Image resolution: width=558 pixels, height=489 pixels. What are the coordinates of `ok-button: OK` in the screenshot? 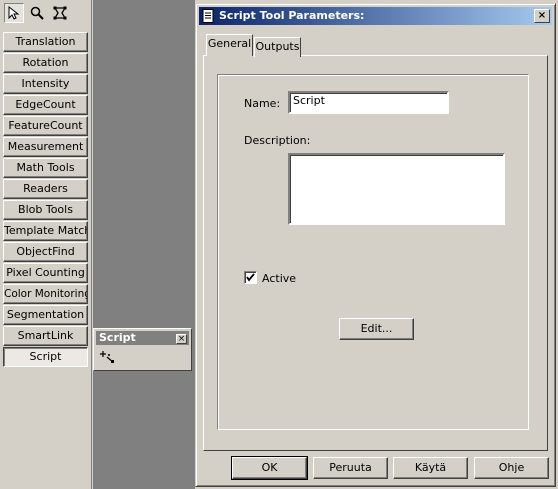 It's located at (269, 468).